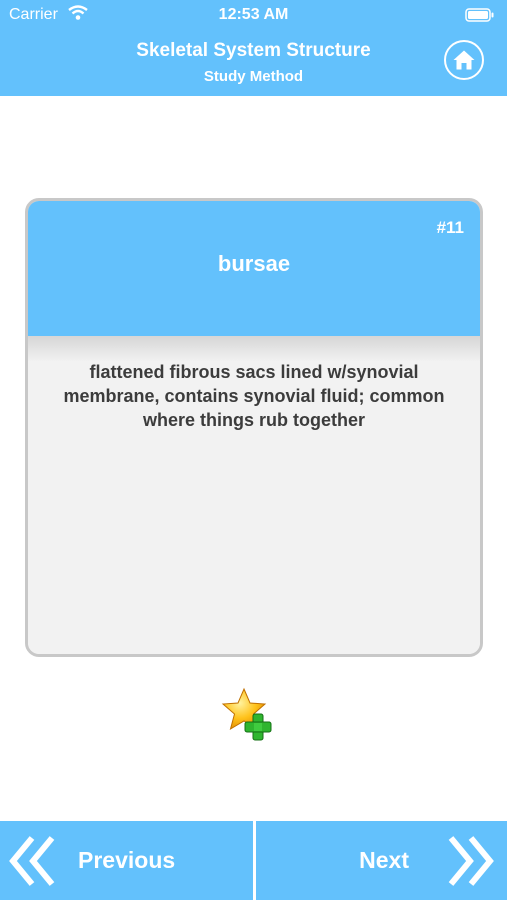 The width and height of the screenshot is (507, 900). Describe the element at coordinates (253, 76) in the screenshot. I see `page-subtitle: Study Method` at that location.